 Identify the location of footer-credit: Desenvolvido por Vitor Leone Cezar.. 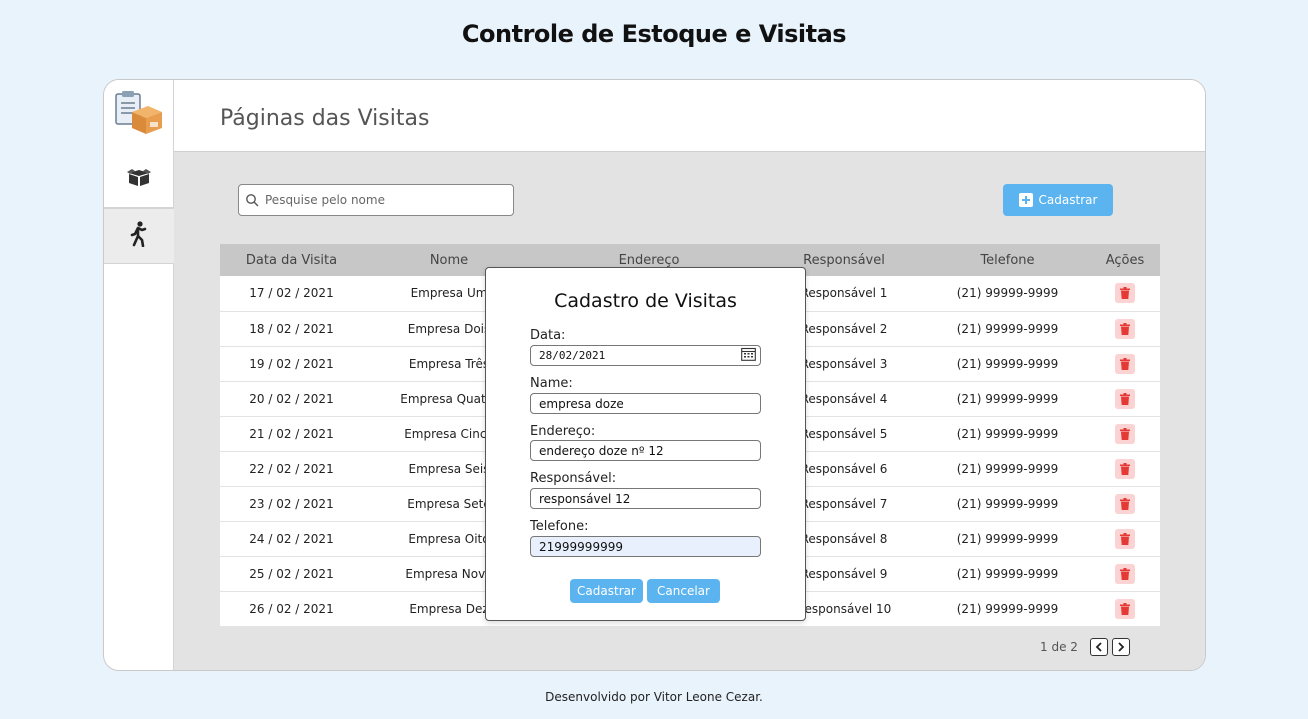
(654, 697).